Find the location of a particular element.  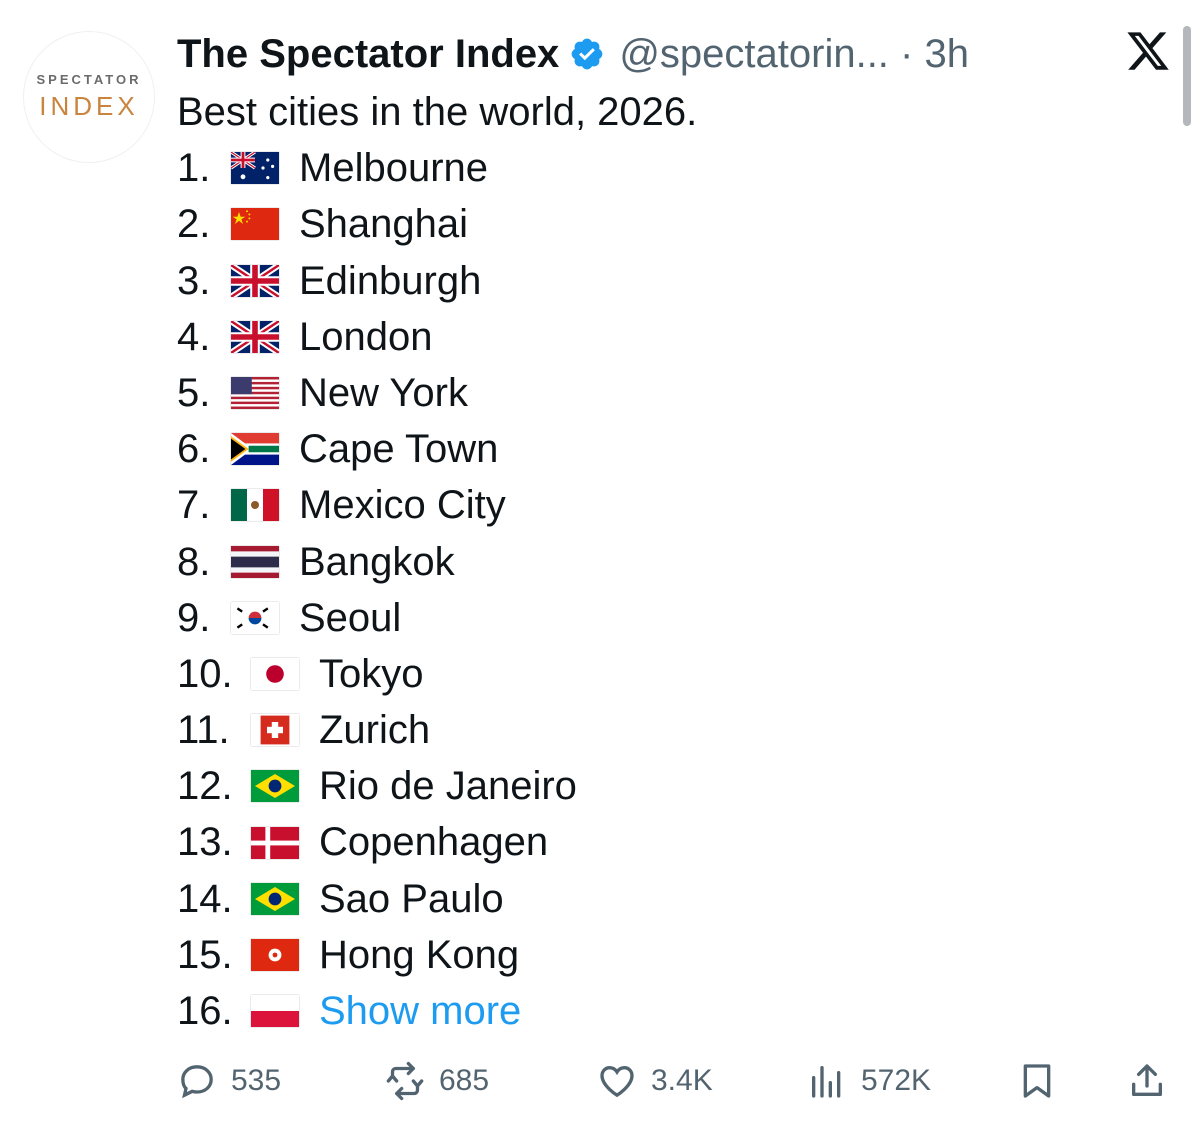

rank-number: 4. is located at coordinates (194, 336).